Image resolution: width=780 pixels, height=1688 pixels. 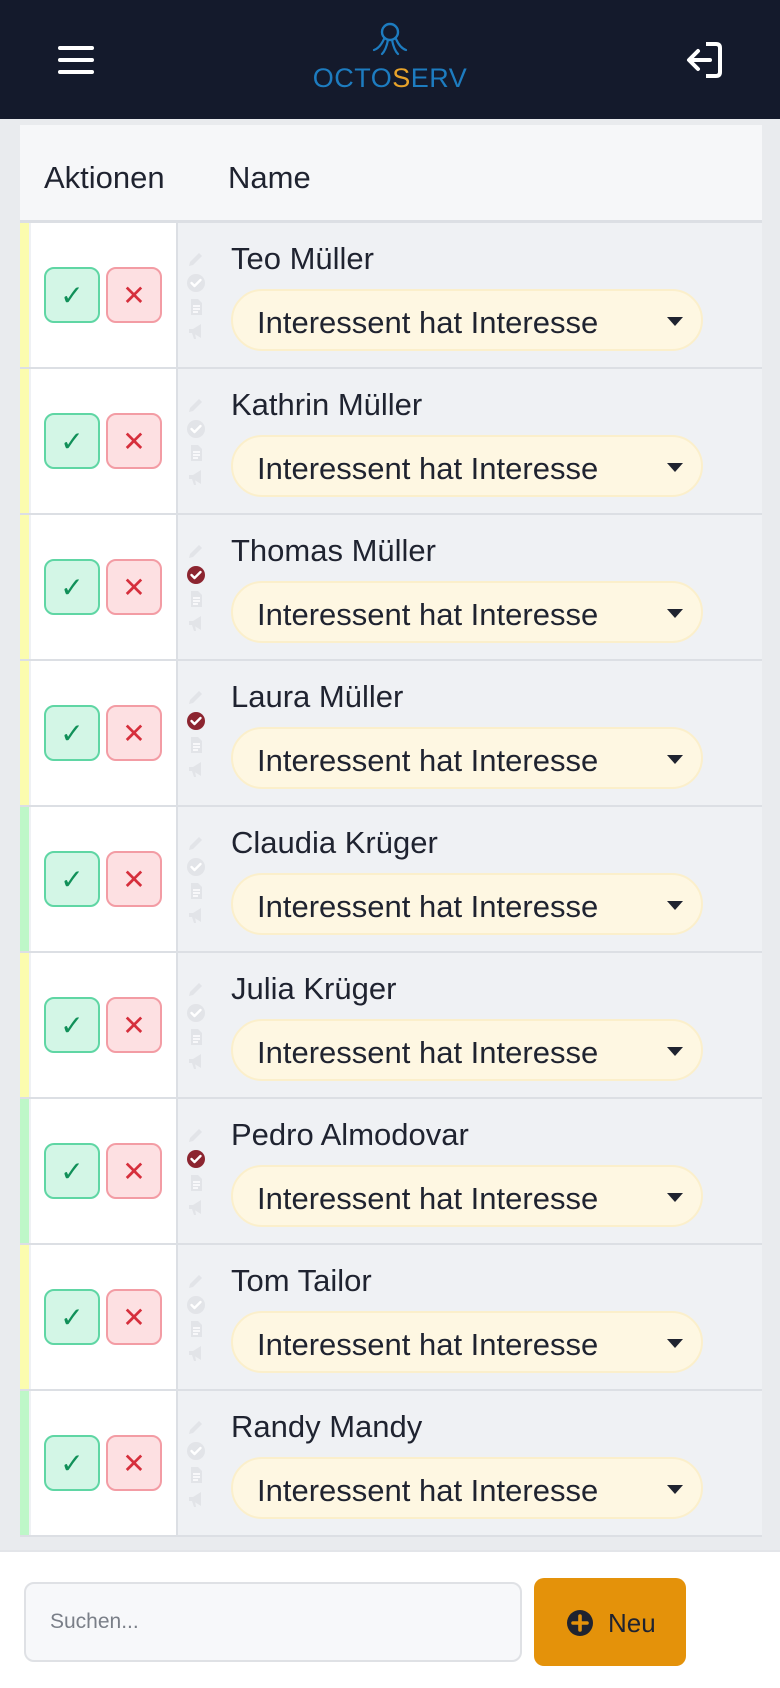 I want to click on hamburger-menu-icon, so click(x=76, y=60).